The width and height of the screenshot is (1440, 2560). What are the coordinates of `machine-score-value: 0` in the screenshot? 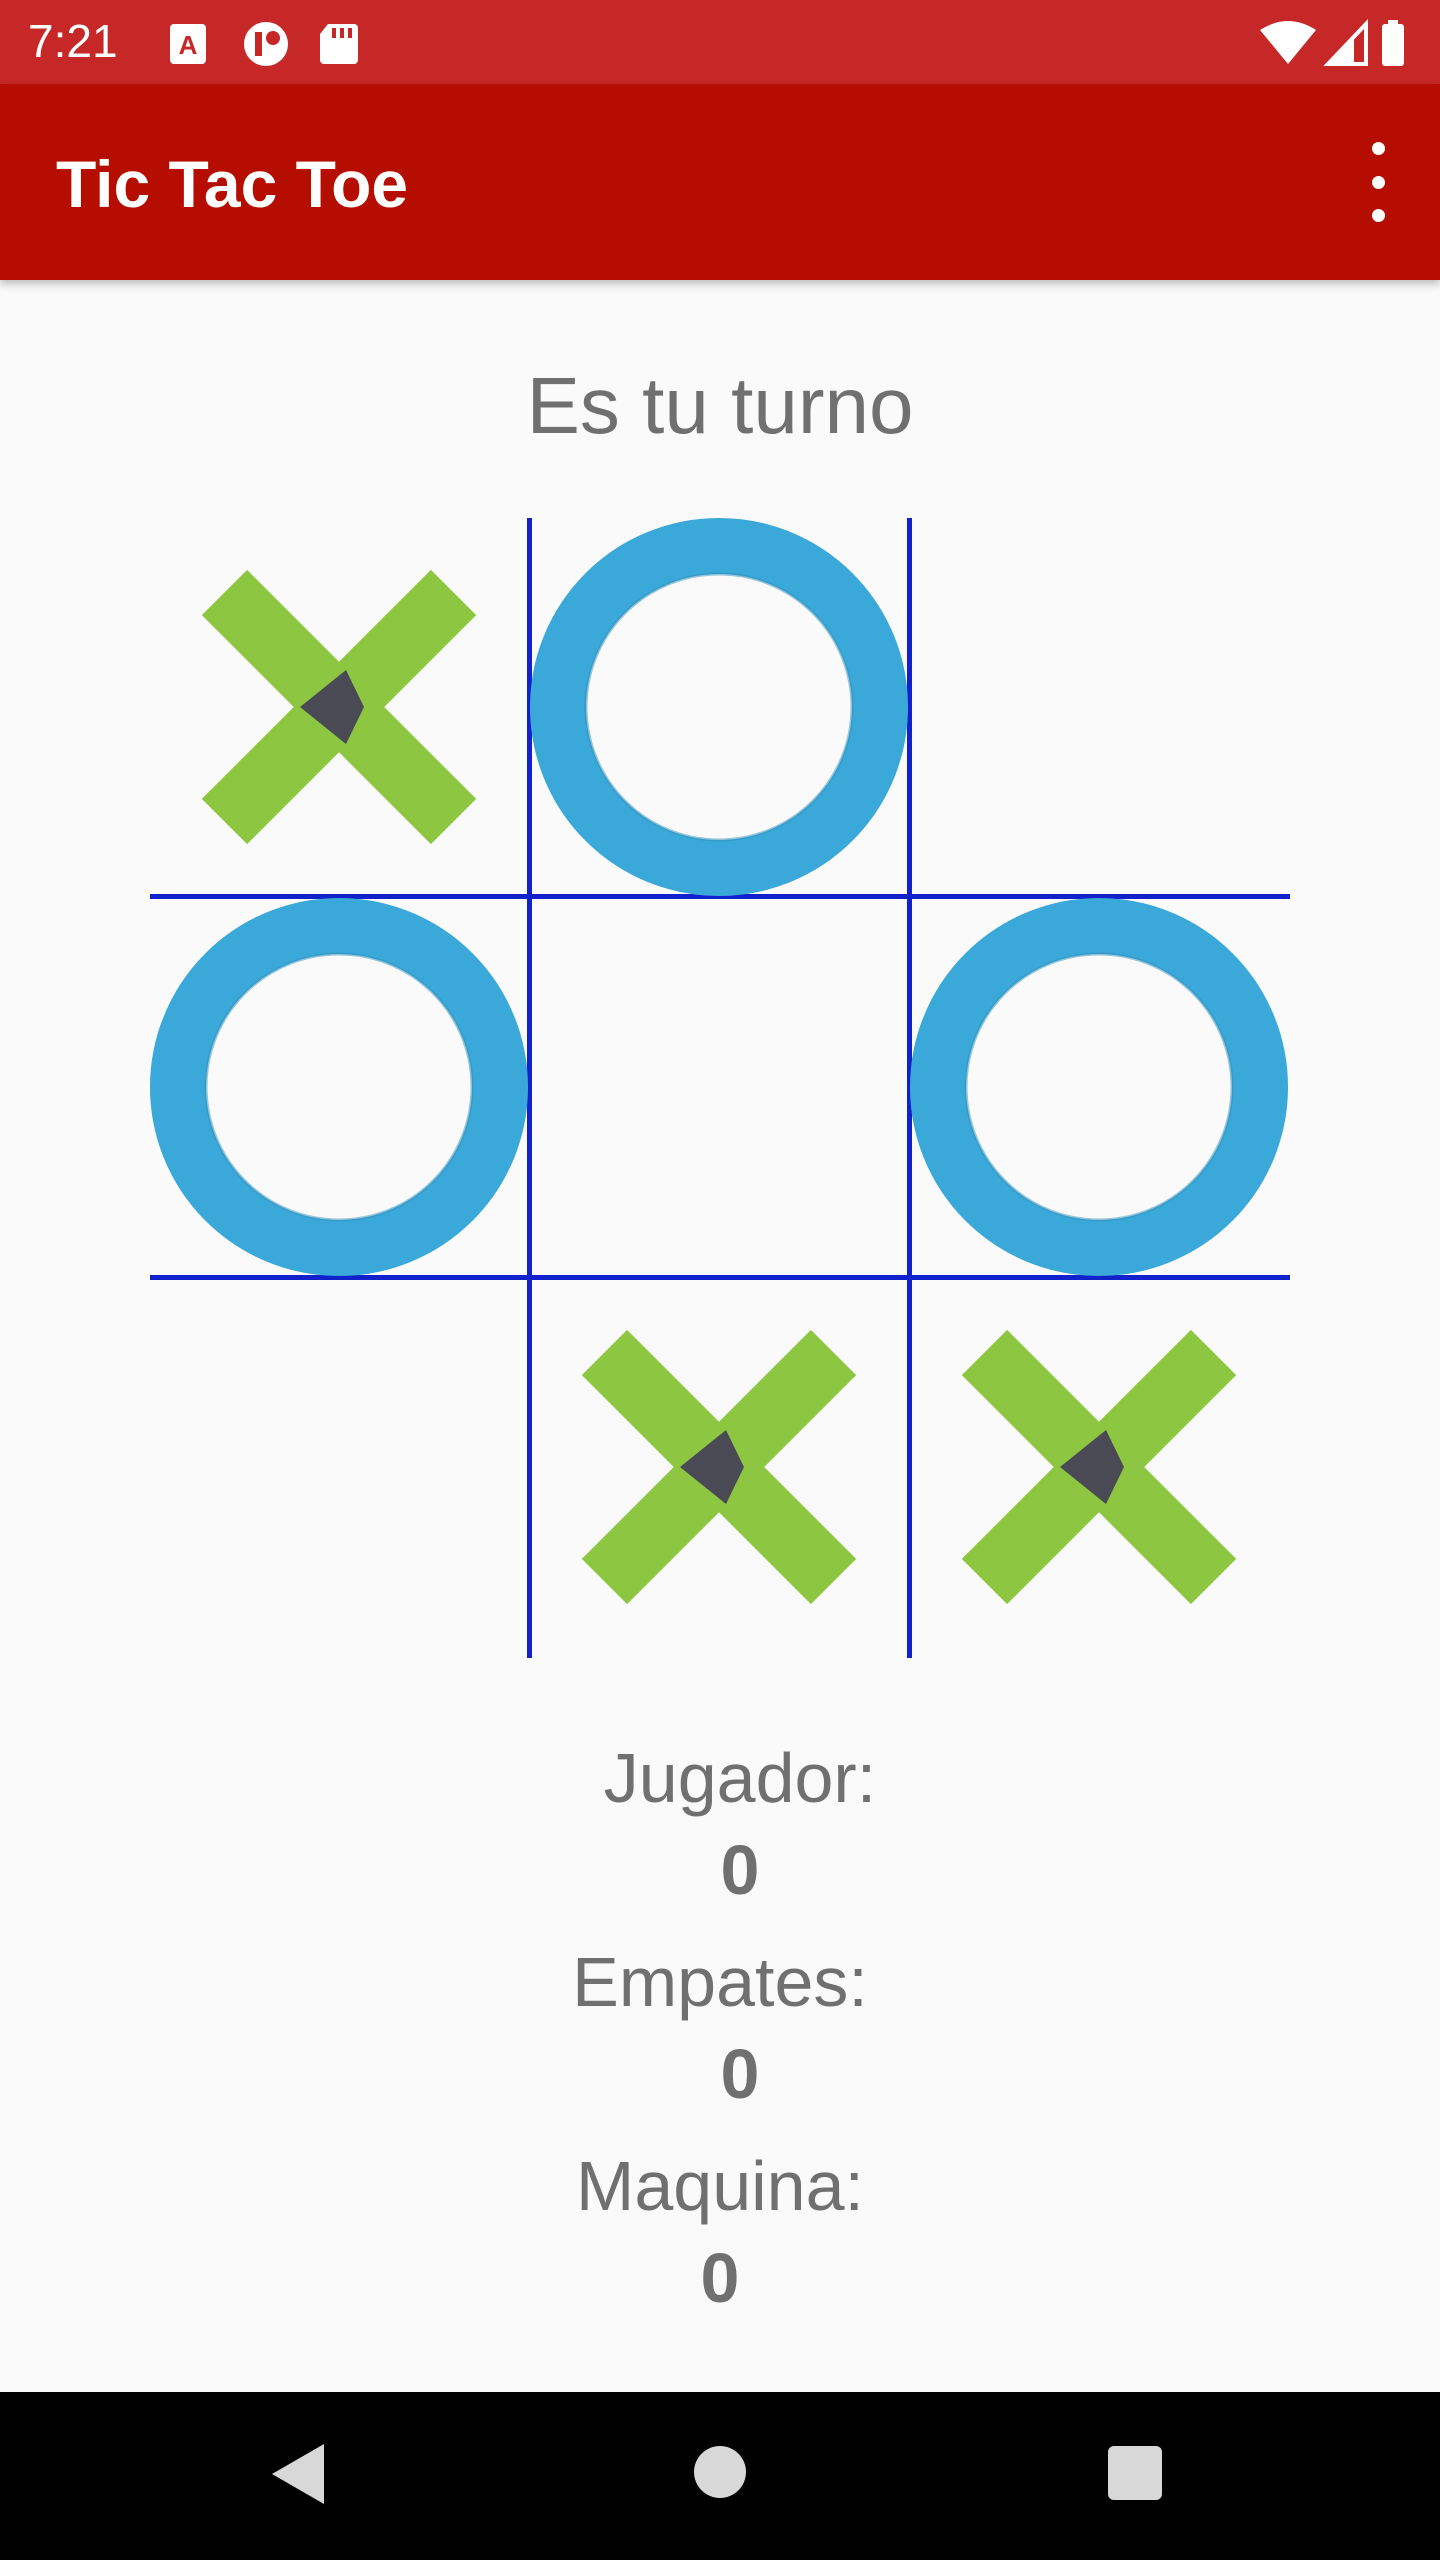 It's located at (720, 2278).